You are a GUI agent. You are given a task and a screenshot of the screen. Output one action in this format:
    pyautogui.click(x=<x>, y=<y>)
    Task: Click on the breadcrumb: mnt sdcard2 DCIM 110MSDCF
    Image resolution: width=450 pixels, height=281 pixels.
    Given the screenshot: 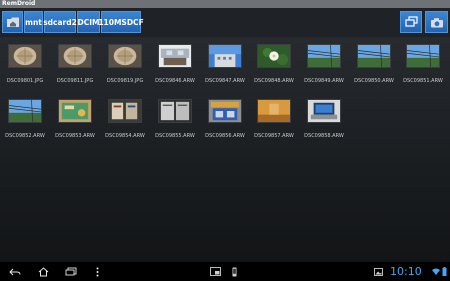 What is the action you would take?
    pyautogui.click(x=225, y=22)
    